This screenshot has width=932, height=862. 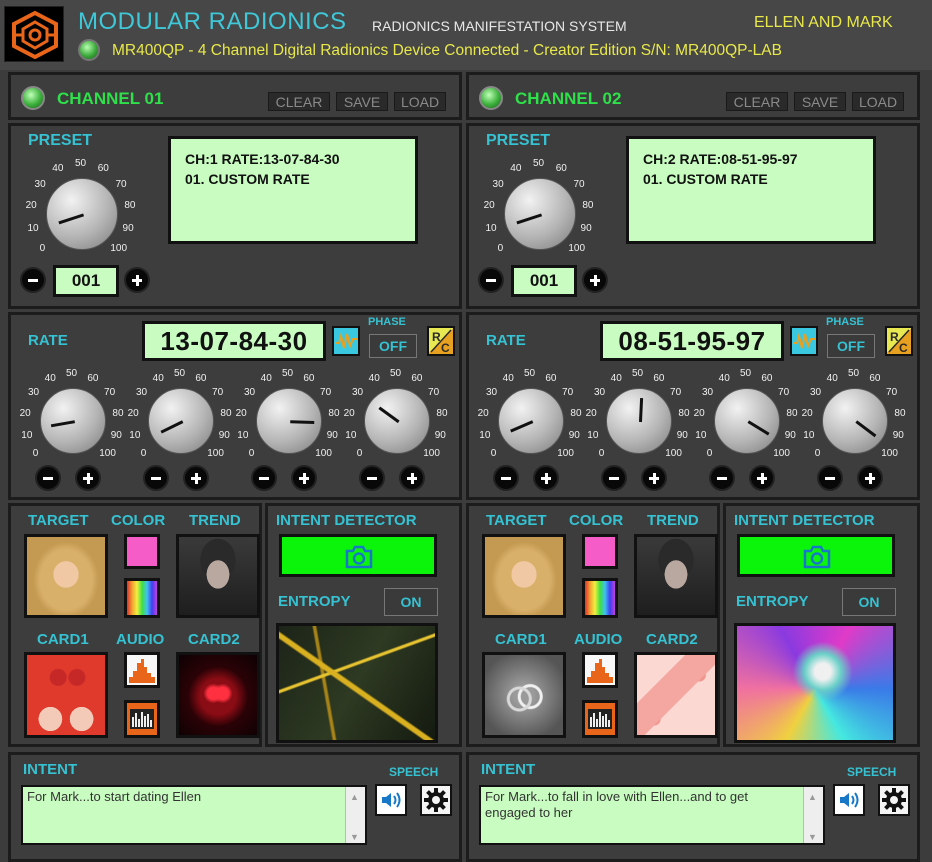 I want to click on channel-title: CHANNEL 02, so click(x=568, y=98).